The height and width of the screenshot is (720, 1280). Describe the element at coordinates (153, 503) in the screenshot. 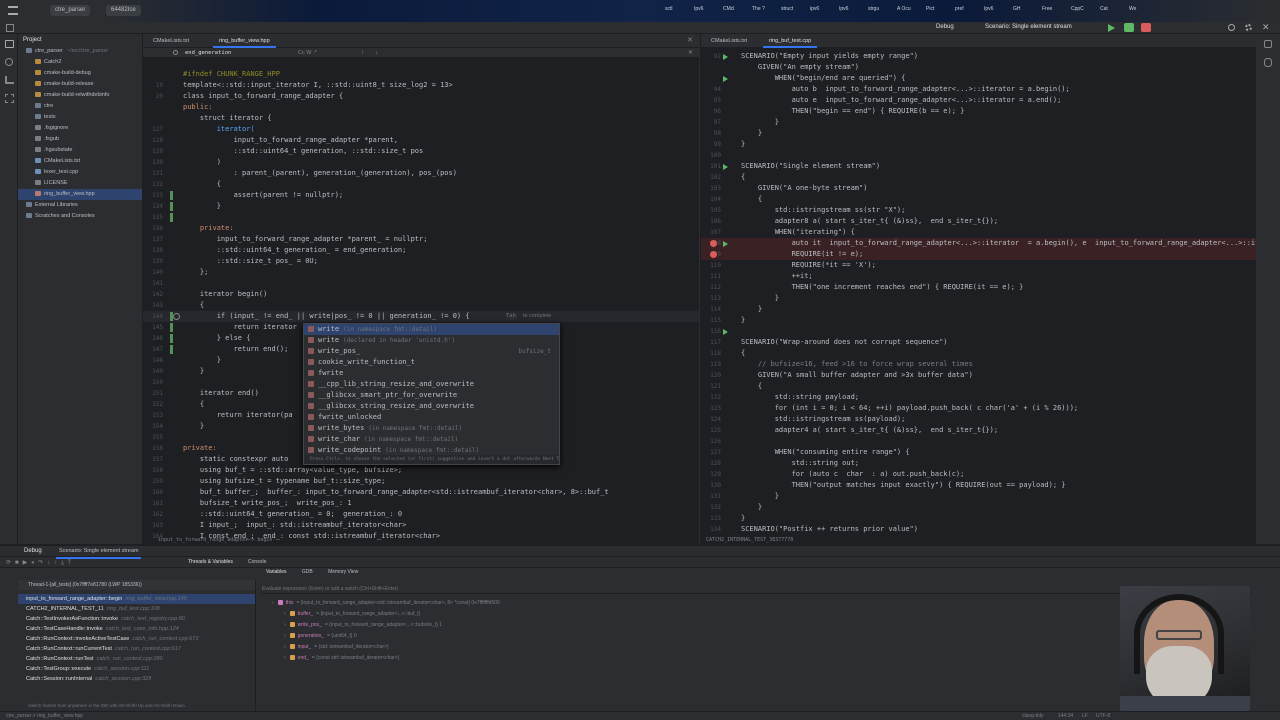

I see `line-number: 161` at that location.